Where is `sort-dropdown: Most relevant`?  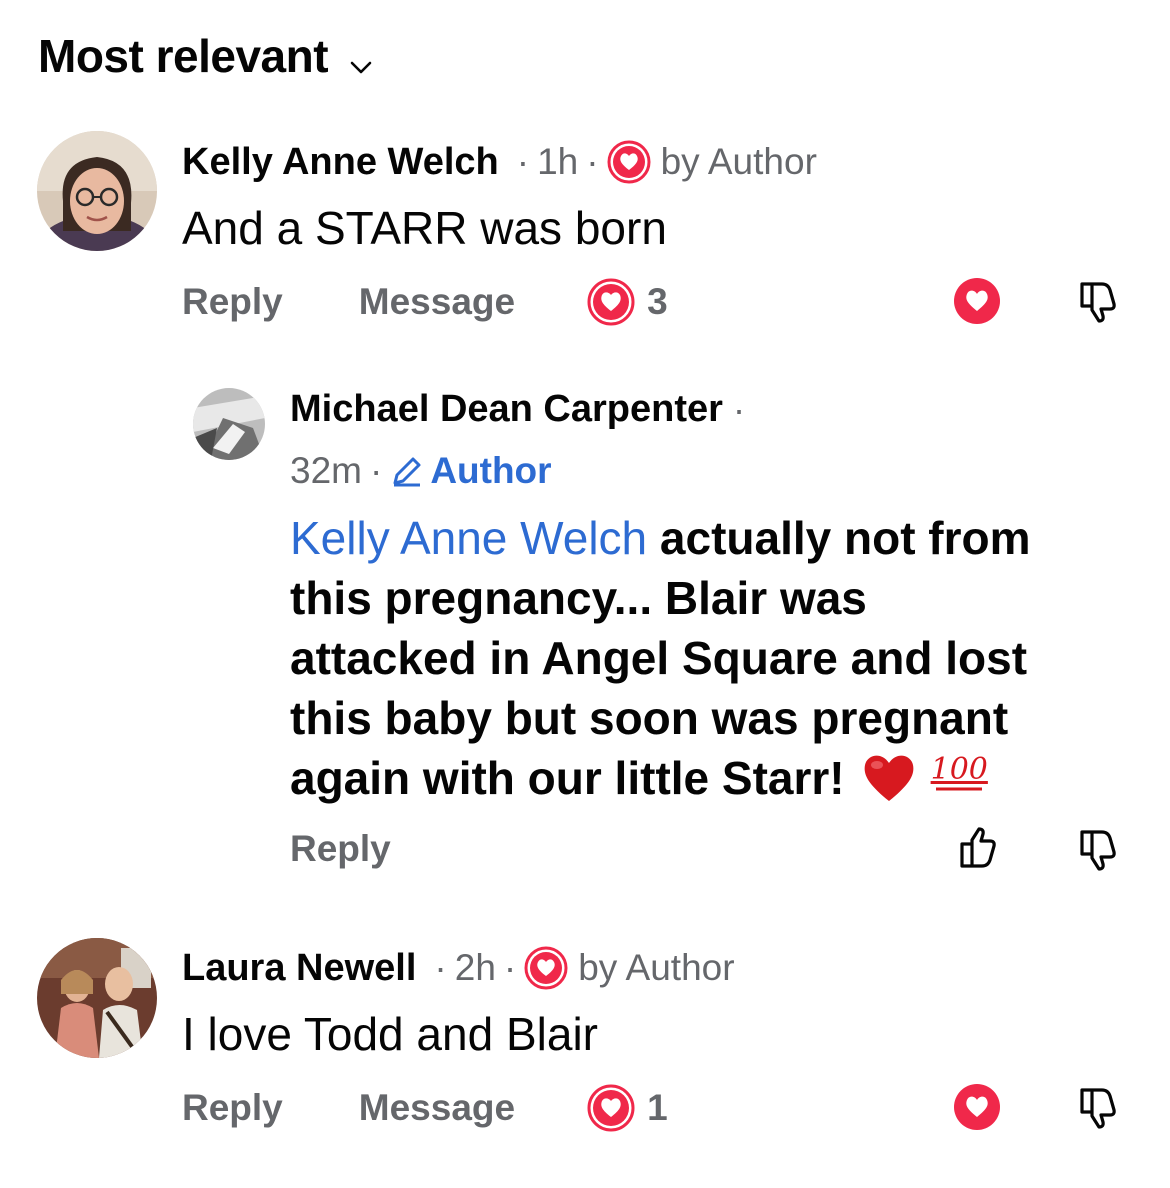
sort-dropdown: Most relevant is located at coordinates (205, 56).